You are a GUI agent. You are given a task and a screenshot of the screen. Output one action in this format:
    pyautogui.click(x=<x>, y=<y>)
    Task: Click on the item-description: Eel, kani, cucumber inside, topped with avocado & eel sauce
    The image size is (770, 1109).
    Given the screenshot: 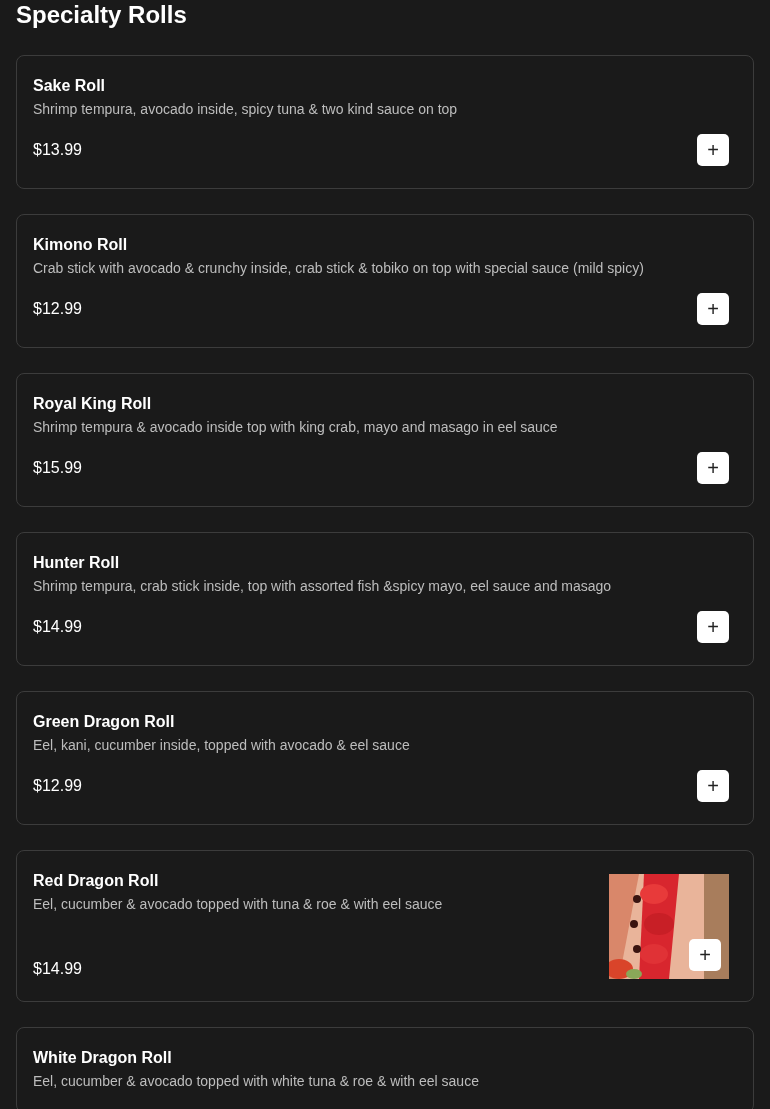 What is the action you would take?
    pyautogui.click(x=222, y=745)
    